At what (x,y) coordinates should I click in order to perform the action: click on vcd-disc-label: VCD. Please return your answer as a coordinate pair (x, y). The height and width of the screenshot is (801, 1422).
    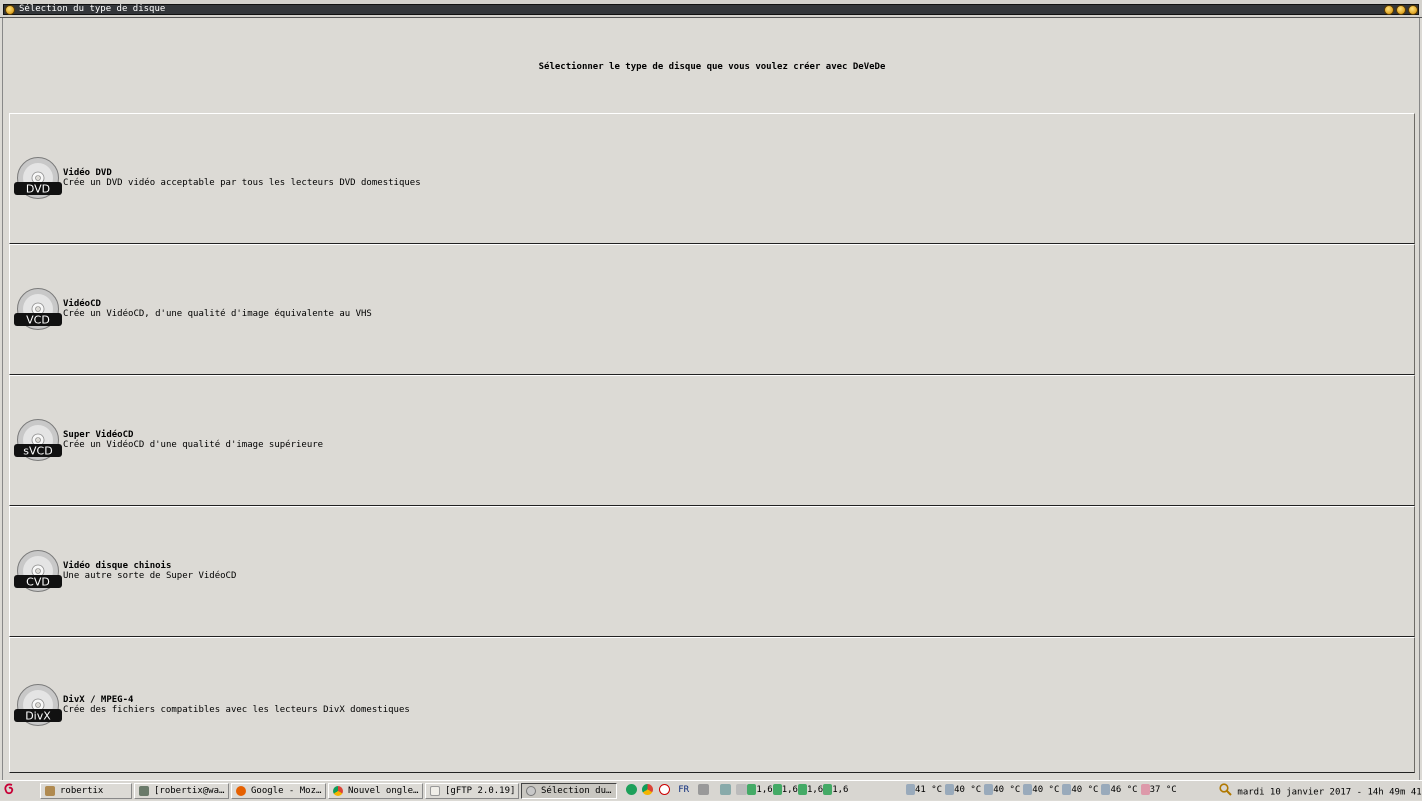
    Looking at the image, I should click on (38, 320).